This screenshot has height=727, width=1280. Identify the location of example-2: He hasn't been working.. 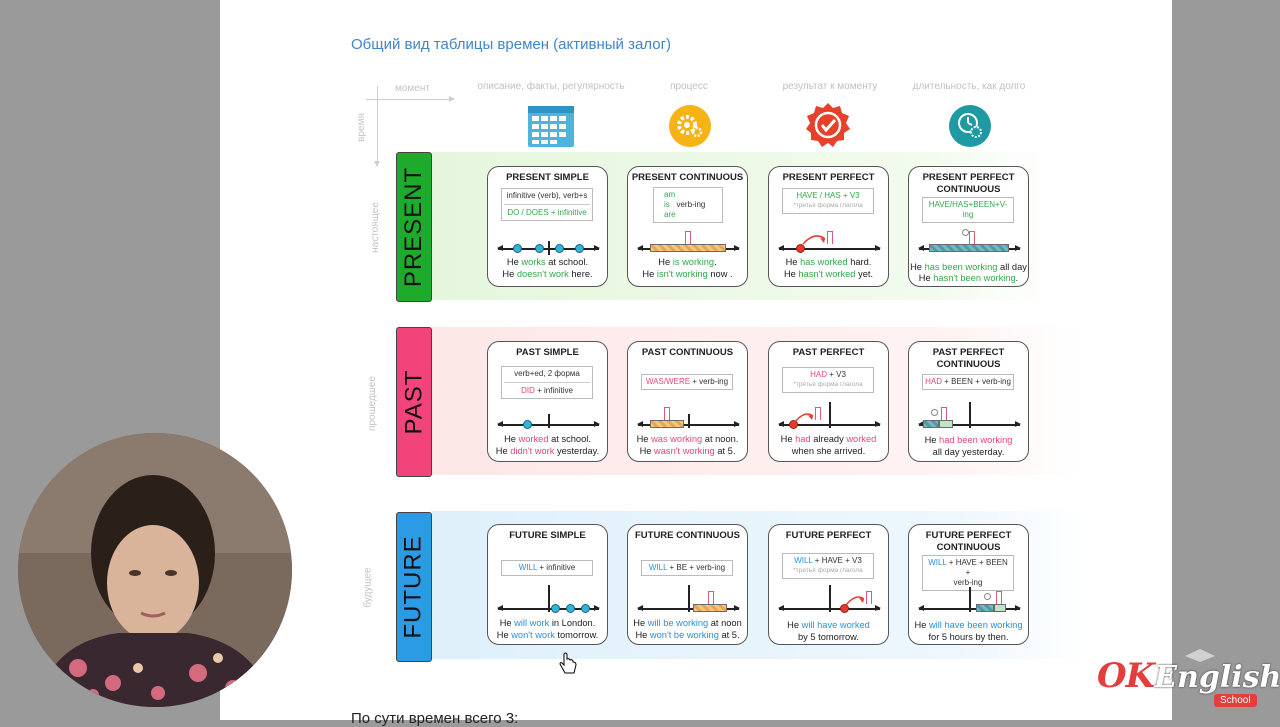
(968, 278).